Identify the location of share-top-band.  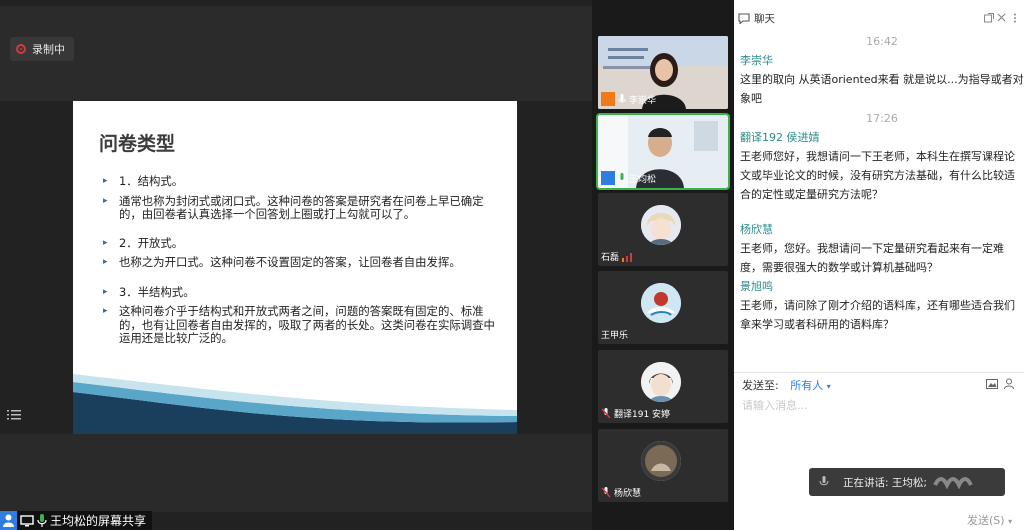
(296, 53).